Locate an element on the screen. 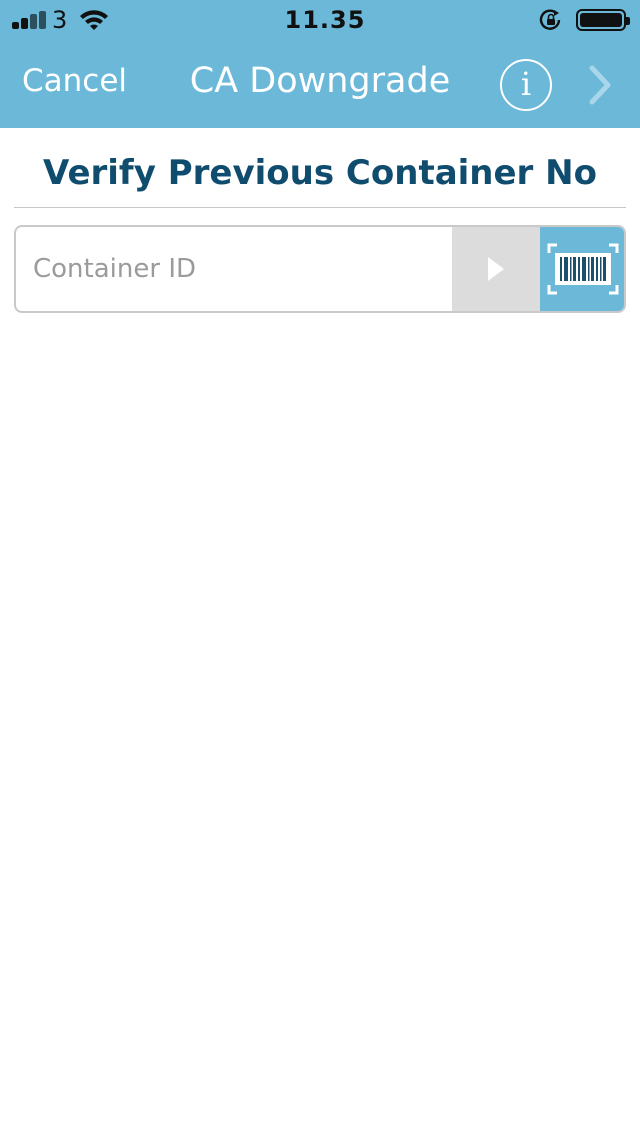  app-header: 3 11.35 Cancel CA Downgrade i is located at coordinates (320, 64).